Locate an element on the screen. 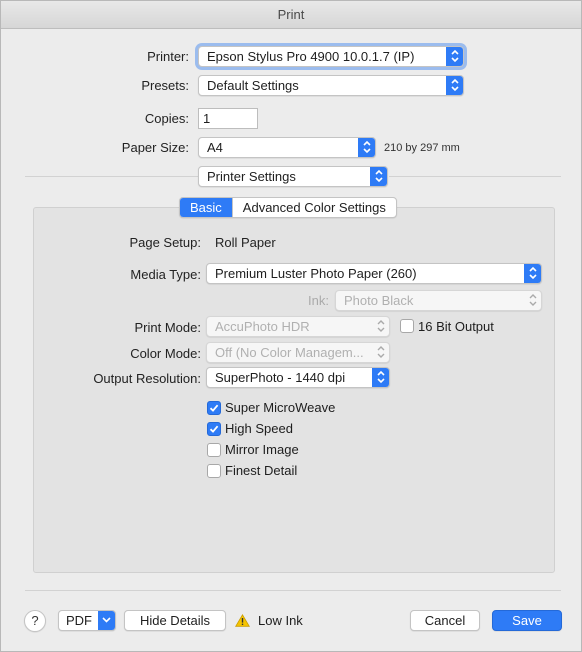 The image size is (582, 652). paper-size-select: A4 is located at coordinates (287, 147).